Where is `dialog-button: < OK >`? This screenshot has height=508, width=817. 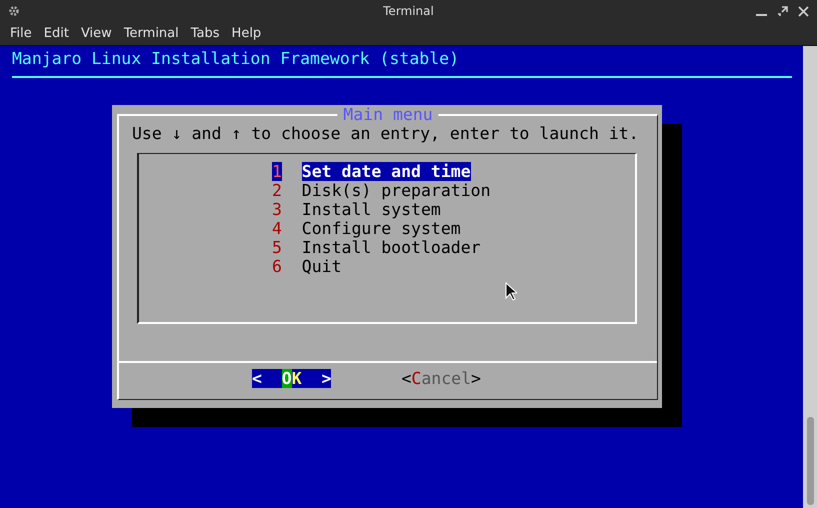 dialog-button: < OK > is located at coordinates (292, 378).